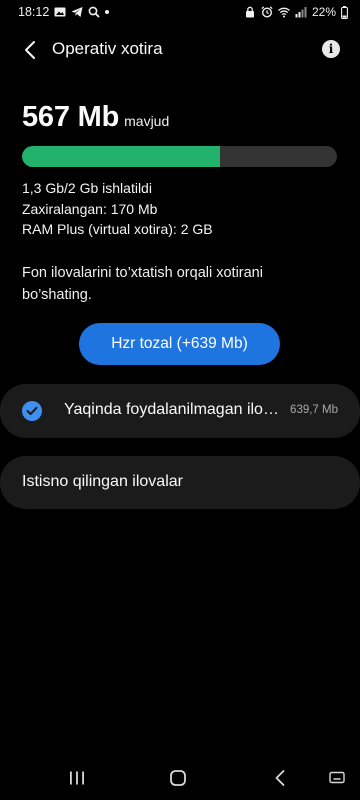  I want to click on memory-available: 567 Mb mavjud, so click(95, 117).